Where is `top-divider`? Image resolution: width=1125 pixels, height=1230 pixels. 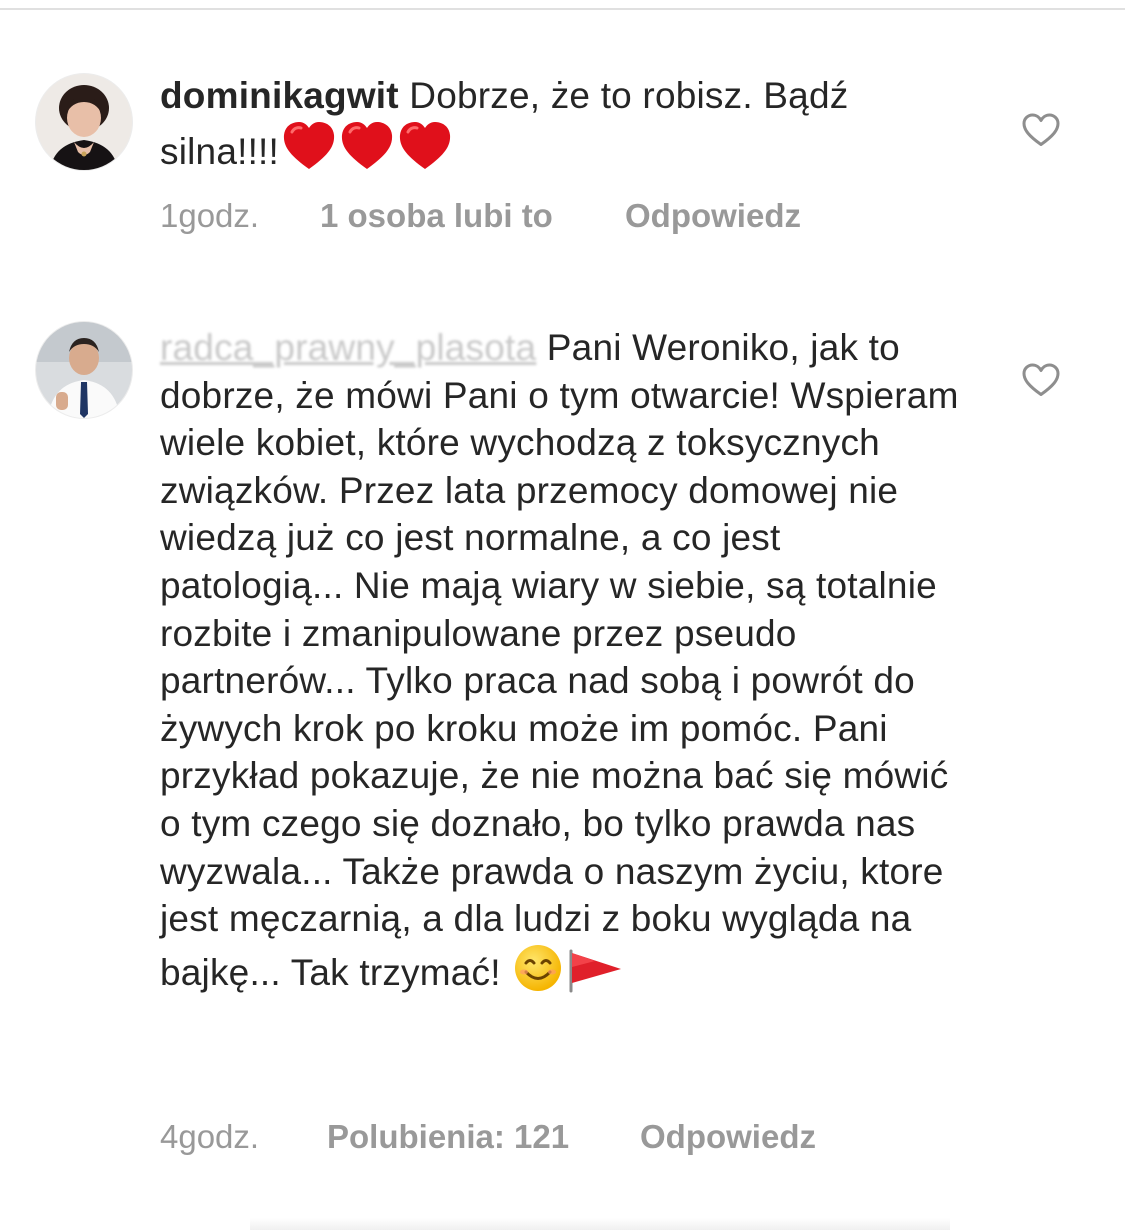
top-divider is located at coordinates (562, 9).